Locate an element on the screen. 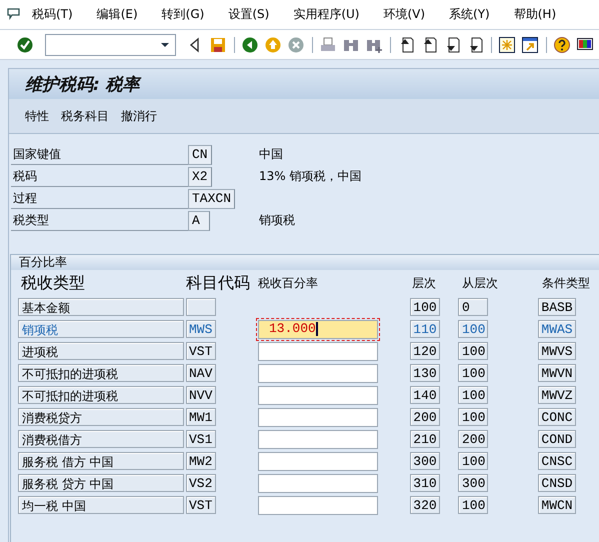  menu-item: 编辑(E) is located at coordinates (117, 14).